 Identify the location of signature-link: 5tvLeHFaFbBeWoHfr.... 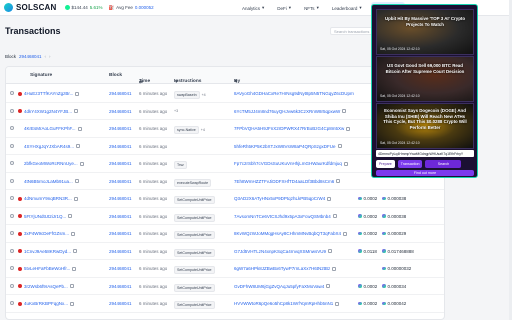
(47, 268).